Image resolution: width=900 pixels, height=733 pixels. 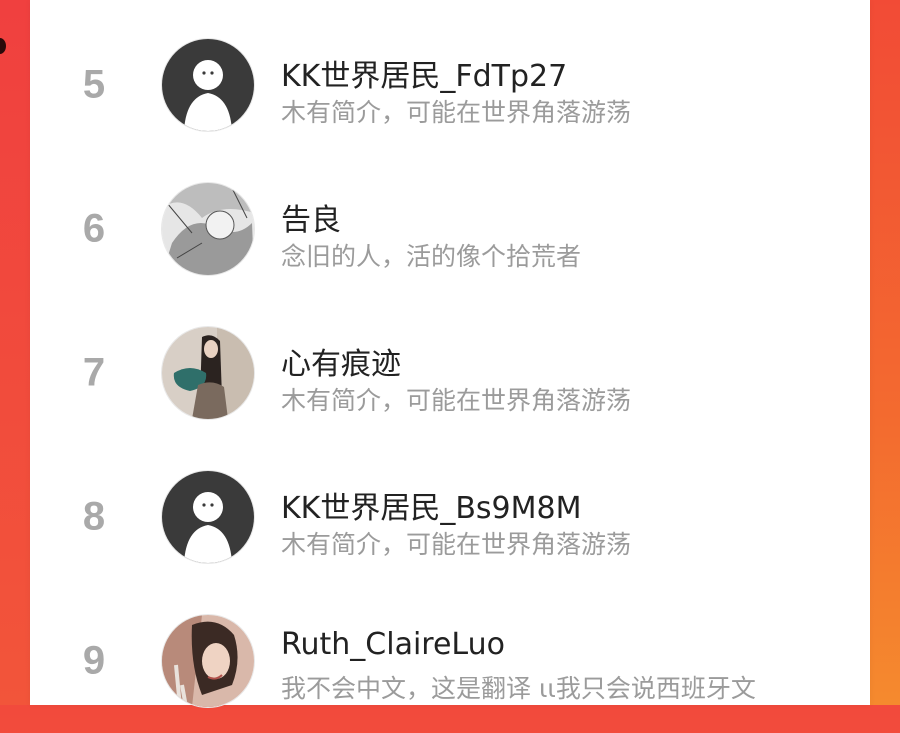 What do you see at coordinates (208, 373) in the screenshot?
I see `person-avatar-photo` at bounding box center [208, 373].